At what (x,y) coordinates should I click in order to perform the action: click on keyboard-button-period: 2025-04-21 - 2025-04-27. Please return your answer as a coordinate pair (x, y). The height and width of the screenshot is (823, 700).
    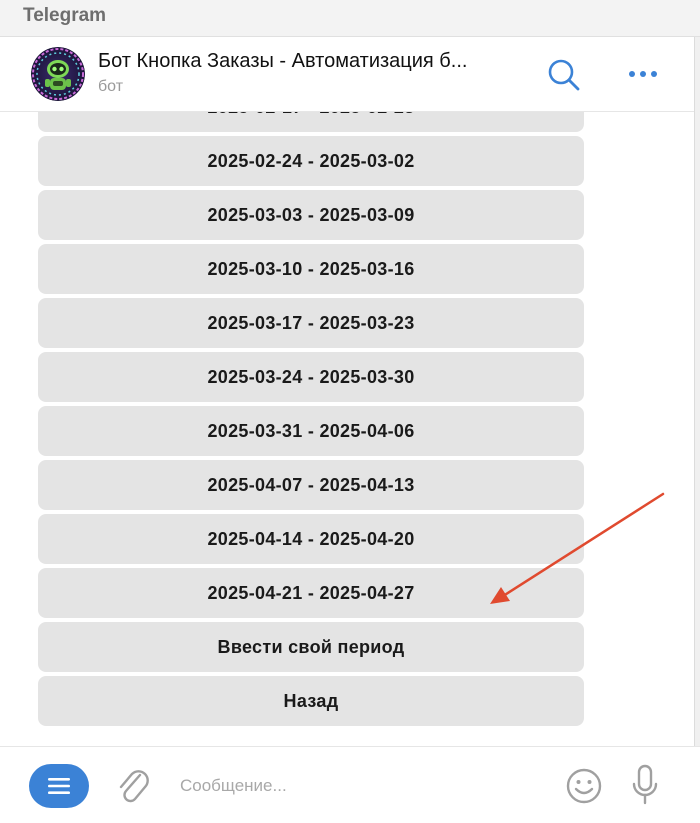
    Looking at the image, I should click on (311, 593).